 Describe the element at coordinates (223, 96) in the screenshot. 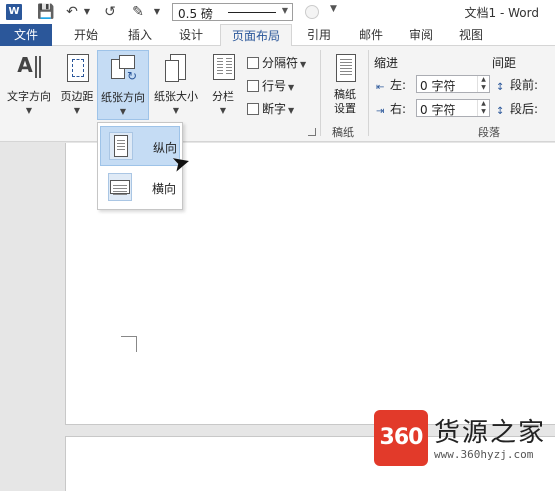

I see `columns-label: 分栏` at that location.